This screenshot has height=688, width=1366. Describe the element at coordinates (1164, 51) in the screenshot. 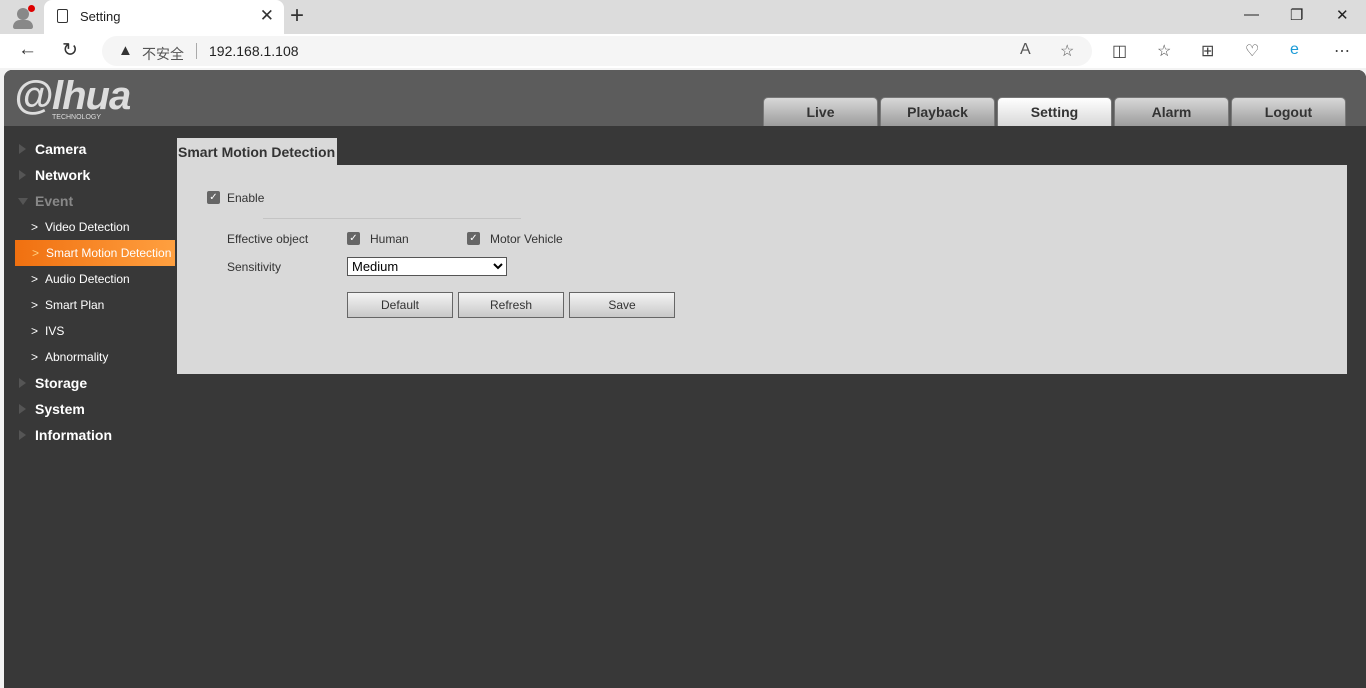

I see `favorites-icon: ☆` at that location.